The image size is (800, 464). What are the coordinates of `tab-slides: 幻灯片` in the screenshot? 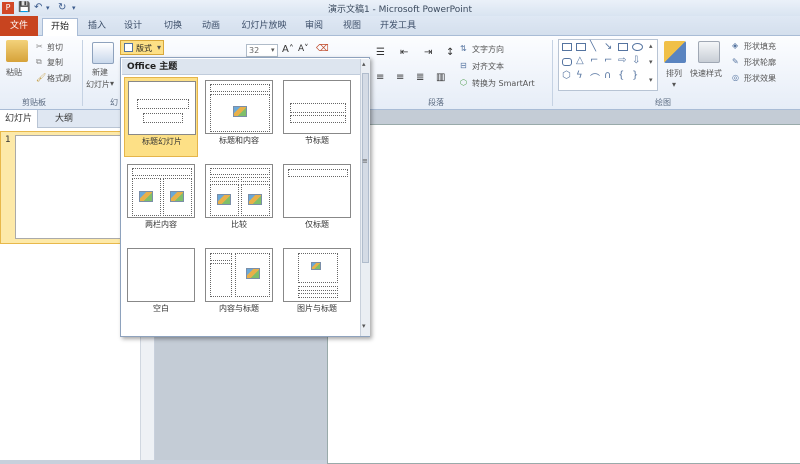 It's located at (19, 119).